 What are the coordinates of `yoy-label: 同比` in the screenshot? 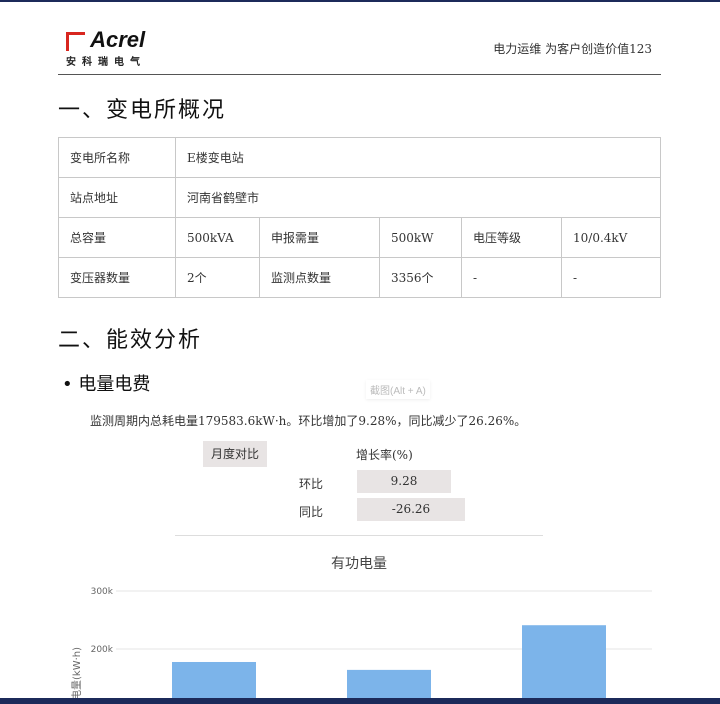 It's located at (311, 512).